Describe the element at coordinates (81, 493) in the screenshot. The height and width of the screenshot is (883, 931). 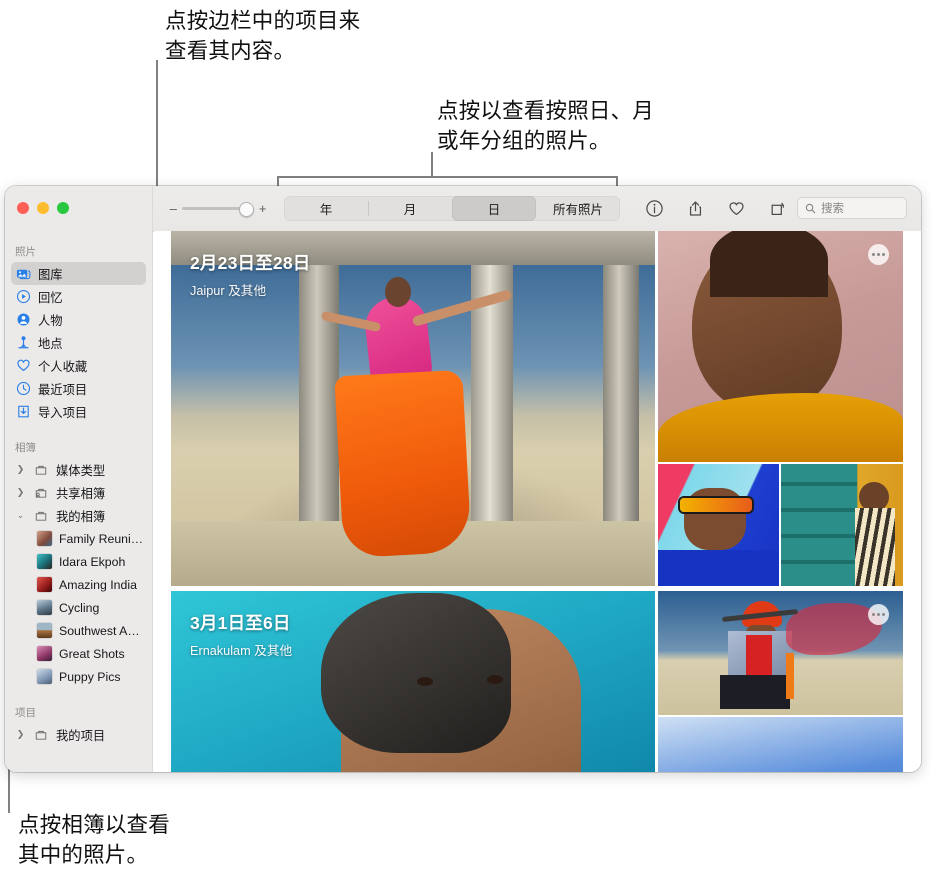
I see `sidebar-item-label: 共享相簿` at that location.